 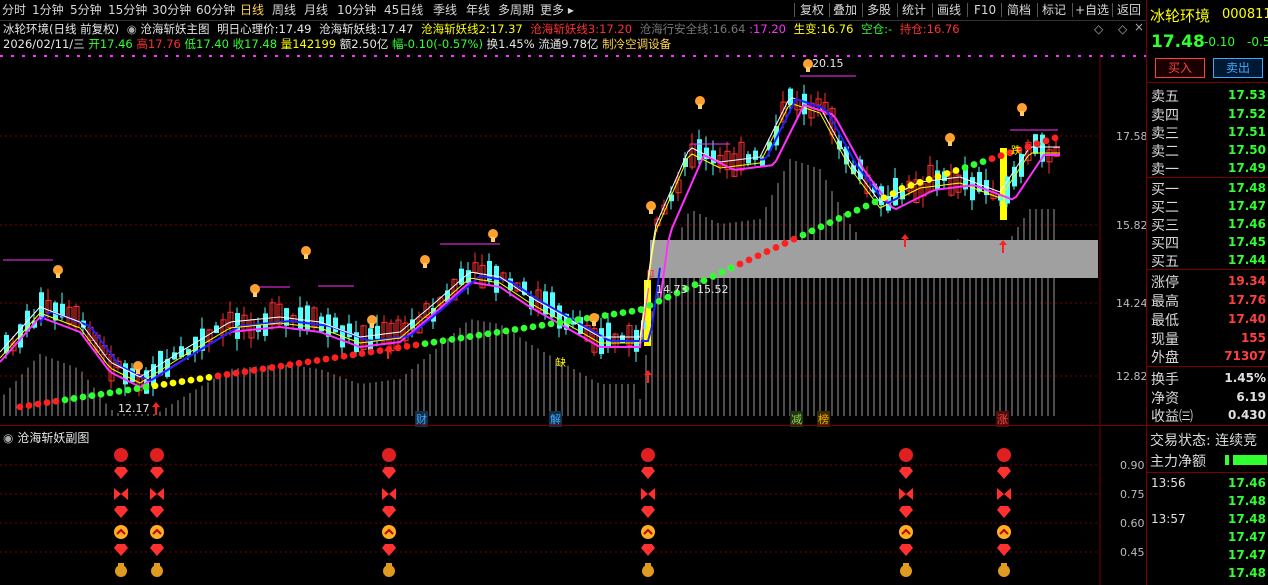 I want to click on life-value: 16.76, so click(x=837, y=29).